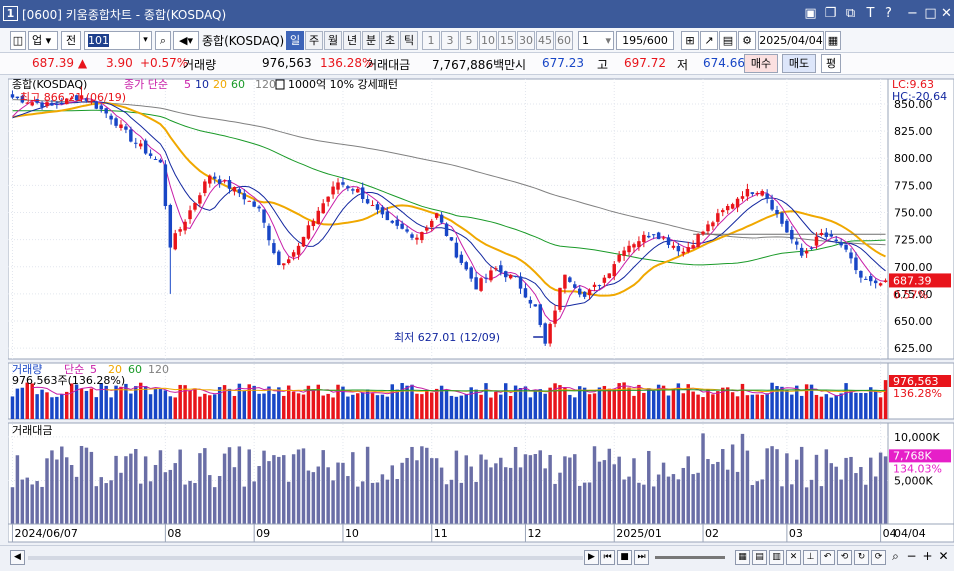  What do you see at coordinates (761, 63) in the screenshot?
I see `buy-button: 매수` at bounding box center [761, 63].